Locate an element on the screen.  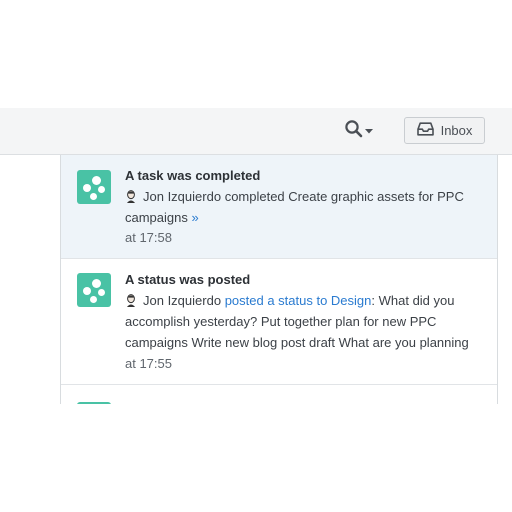
feed-item-title: A task was completed is located at coordinates (193, 175).